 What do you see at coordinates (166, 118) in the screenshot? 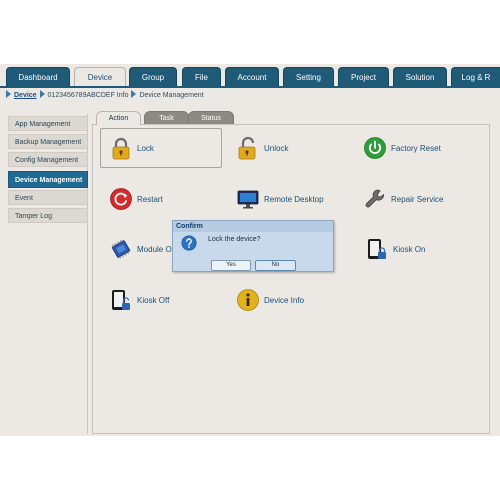
I see `subtab-task: Task` at bounding box center [166, 118].